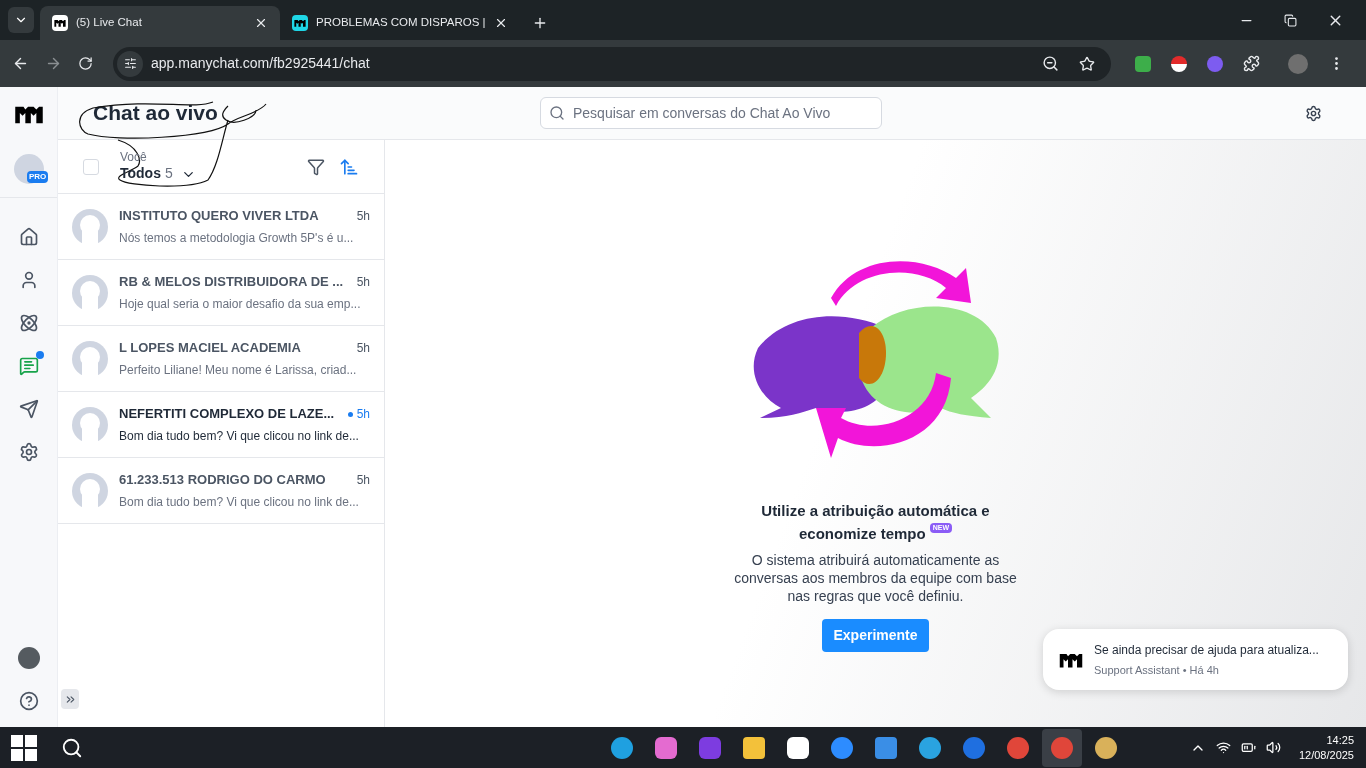 This screenshot has height=768, width=1366. Describe the element at coordinates (1326, 747) in the screenshot. I see `clock: 14:25 12/08/2025` at that location.